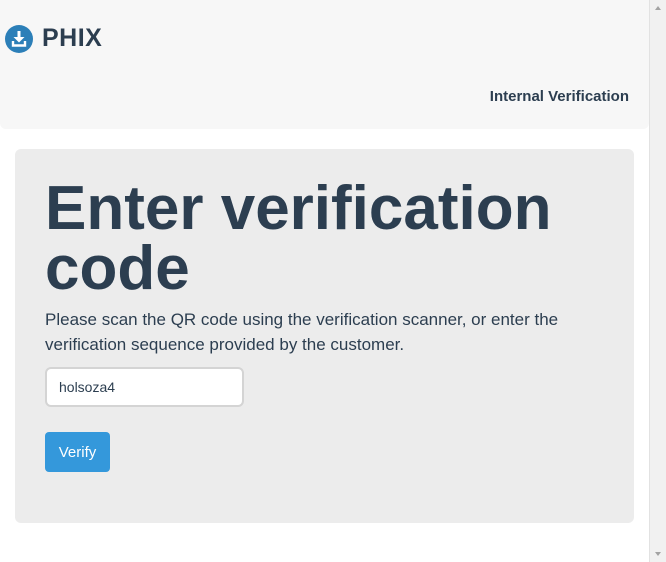 The width and height of the screenshot is (666, 562). What do you see at coordinates (657, 281) in the screenshot?
I see `vertical-scrollbar` at bounding box center [657, 281].